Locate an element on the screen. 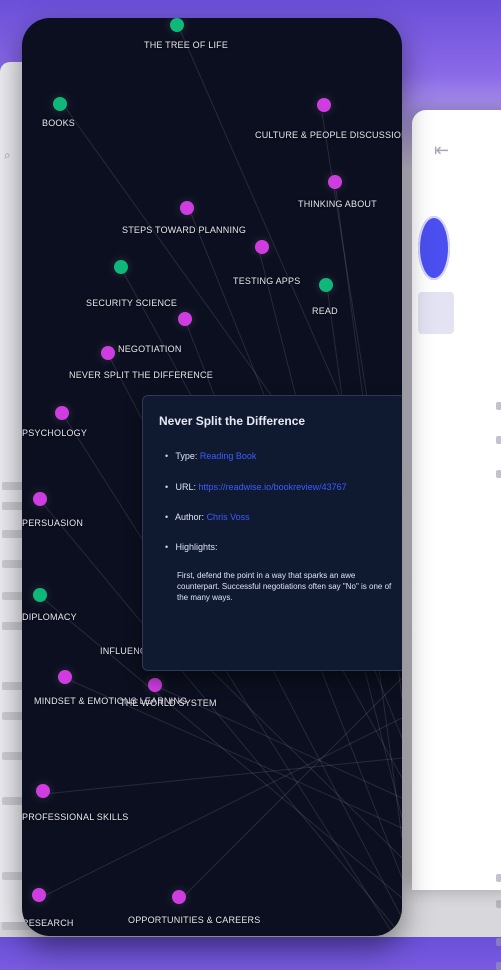 This screenshot has width=501, height=970. tooltip-type-row: • Type: Reading Book is located at coordinates (210, 456).